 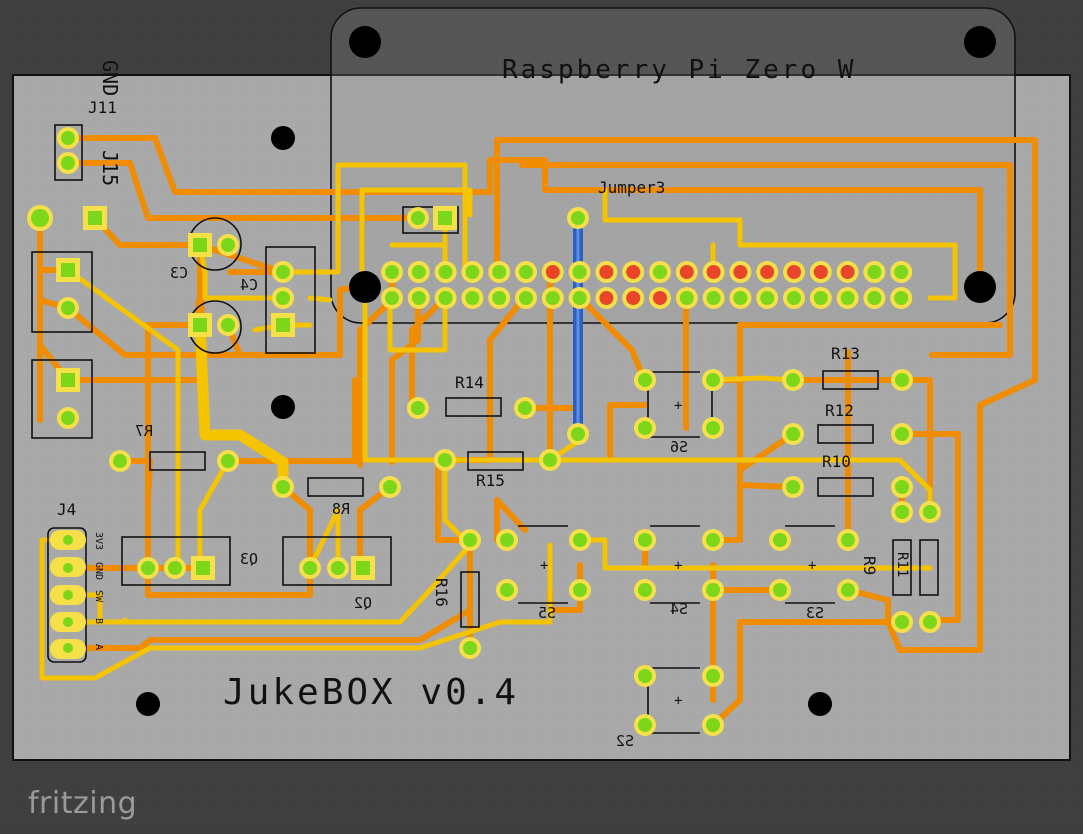 What do you see at coordinates (110, 168) in the screenshot?
I see `label-j15: J15` at bounding box center [110, 168].